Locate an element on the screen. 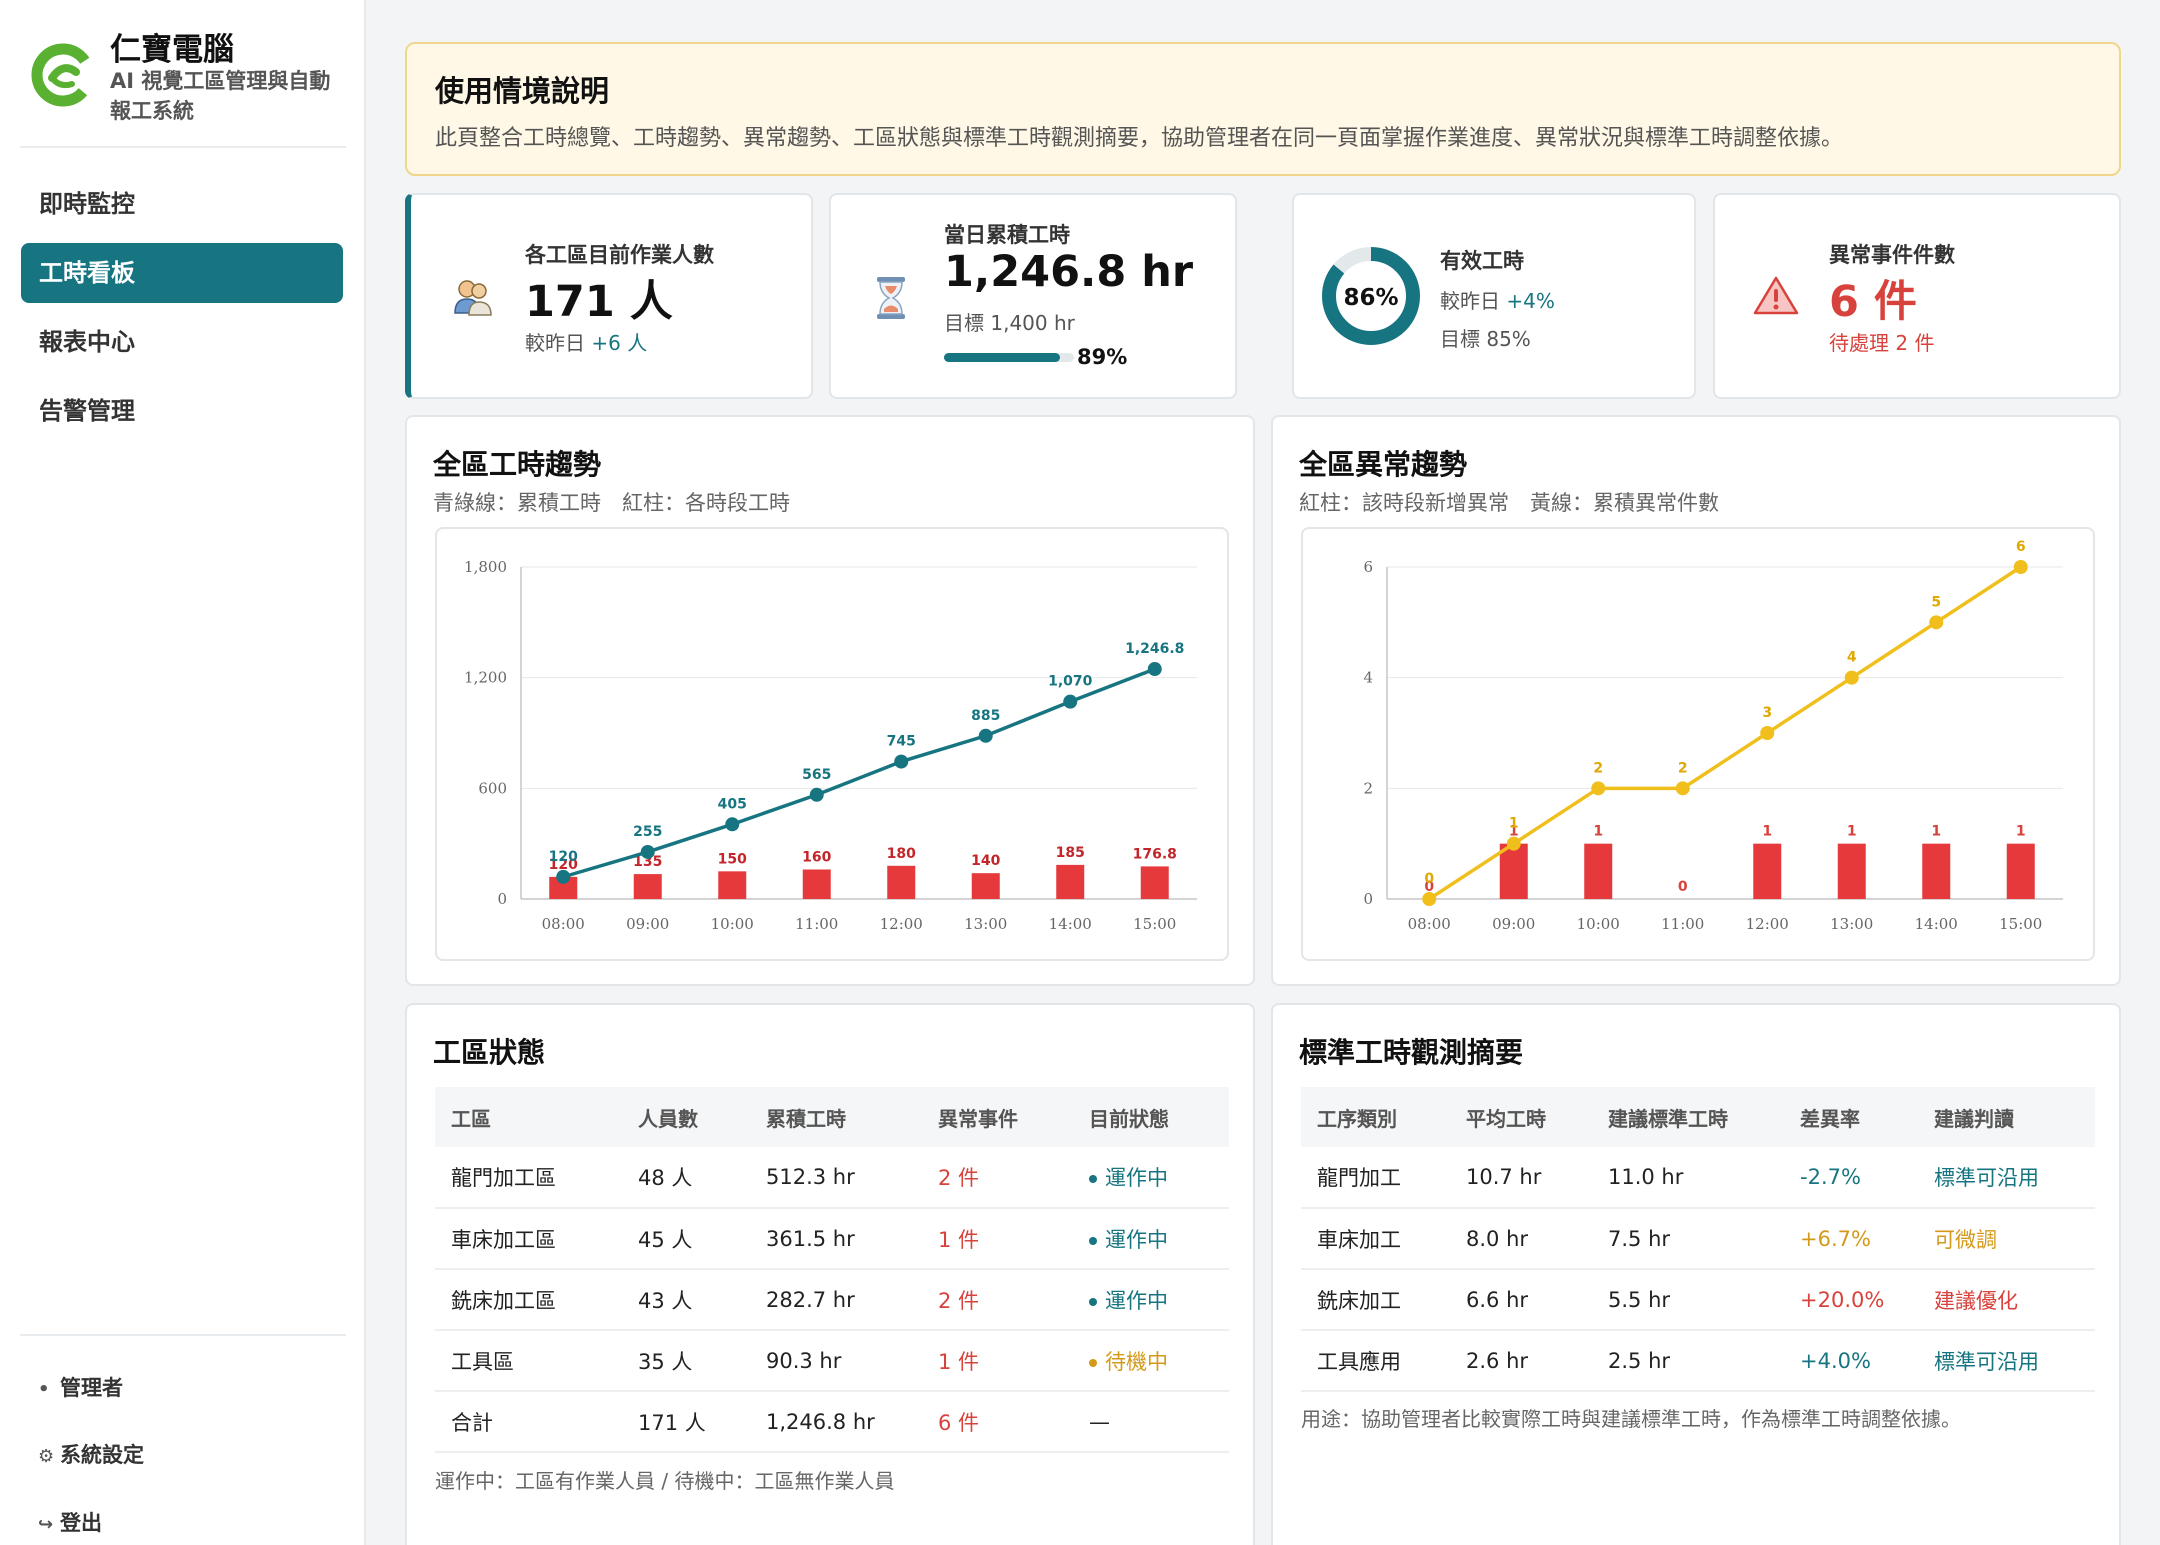 The image size is (2160, 1545). std-hours-note: 用途：協助管理者比較實際工時與建議標準工時，作為標準工時調整依據。 is located at coordinates (1631, 1419).